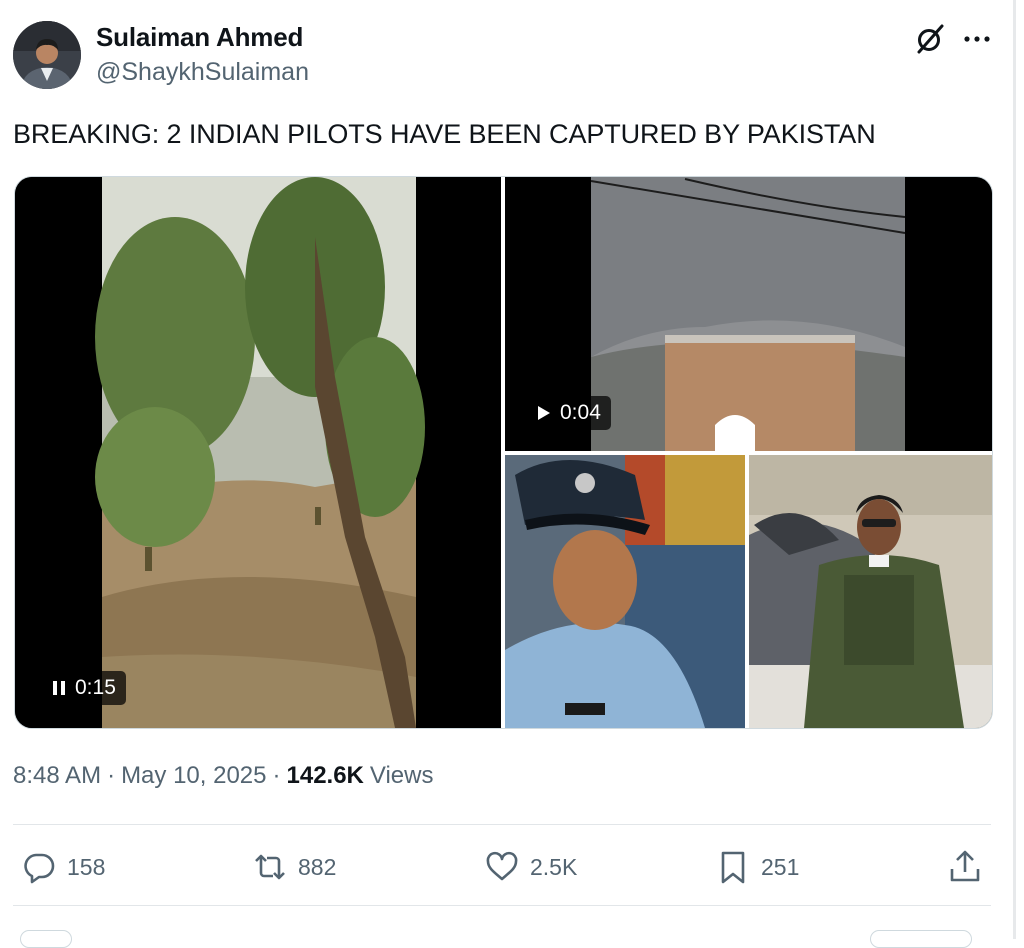 The width and height of the screenshot is (1024, 948). What do you see at coordinates (270, 867) in the screenshot?
I see `repost-icon` at bounding box center [270, 867].